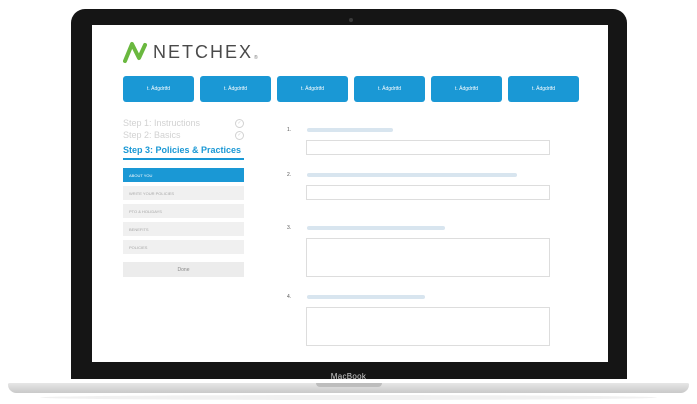 The width and height of the screenshot is (697, 404). What do you see at coordinates (256, 57) in the screenshot?
I see `brand-registered-mark: ®` at bounding box center [256, 57].